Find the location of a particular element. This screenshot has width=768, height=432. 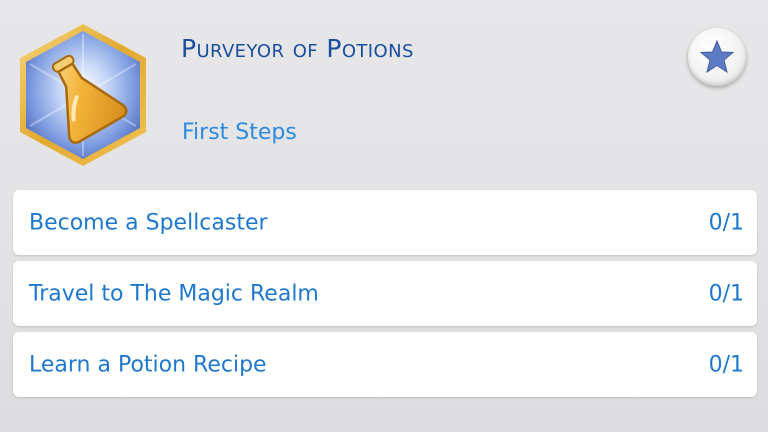

objective-label: Become a Spellcaster is located at coordinates (148, 222).